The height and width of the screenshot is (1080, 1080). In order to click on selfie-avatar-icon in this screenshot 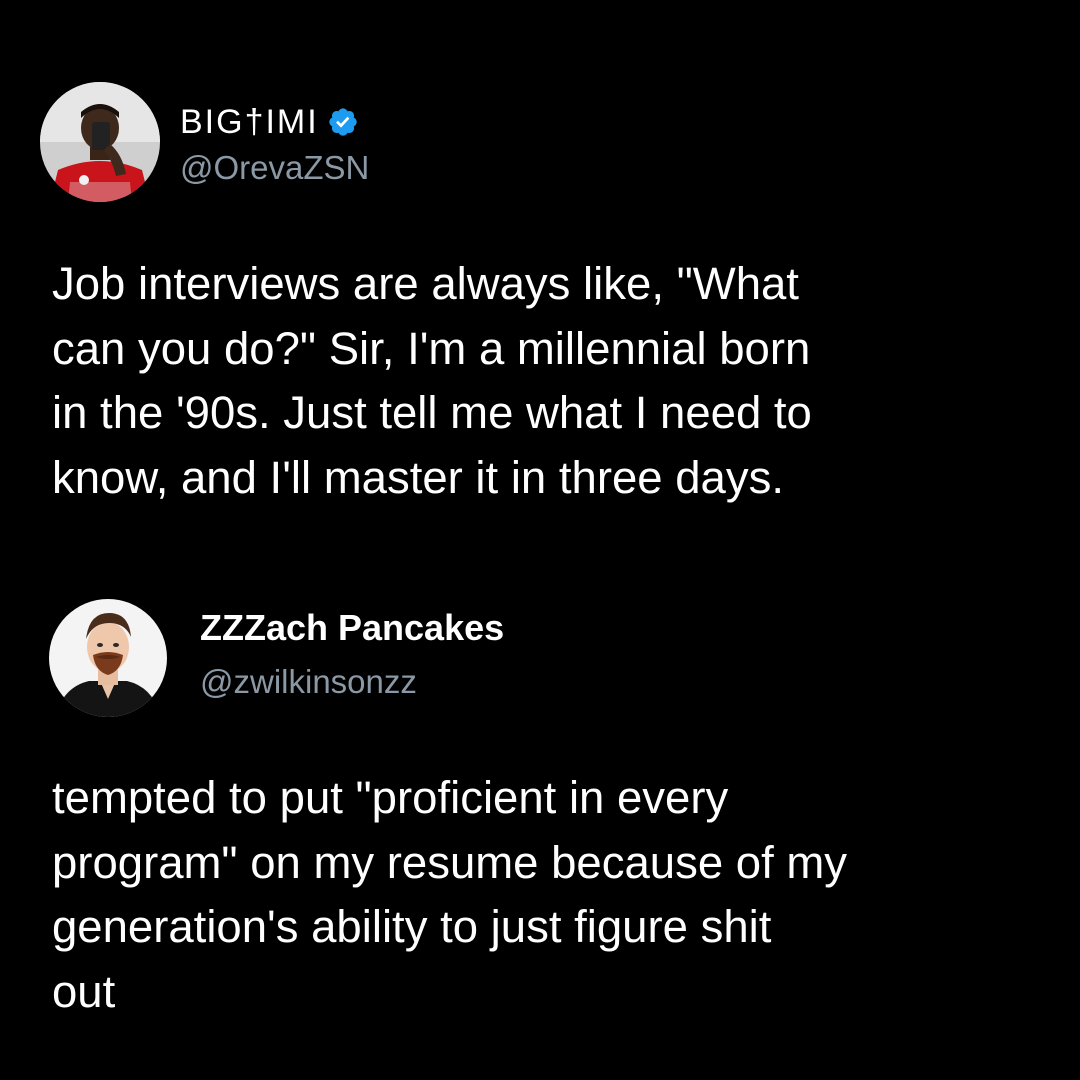, I will do `click(100, 142)`.